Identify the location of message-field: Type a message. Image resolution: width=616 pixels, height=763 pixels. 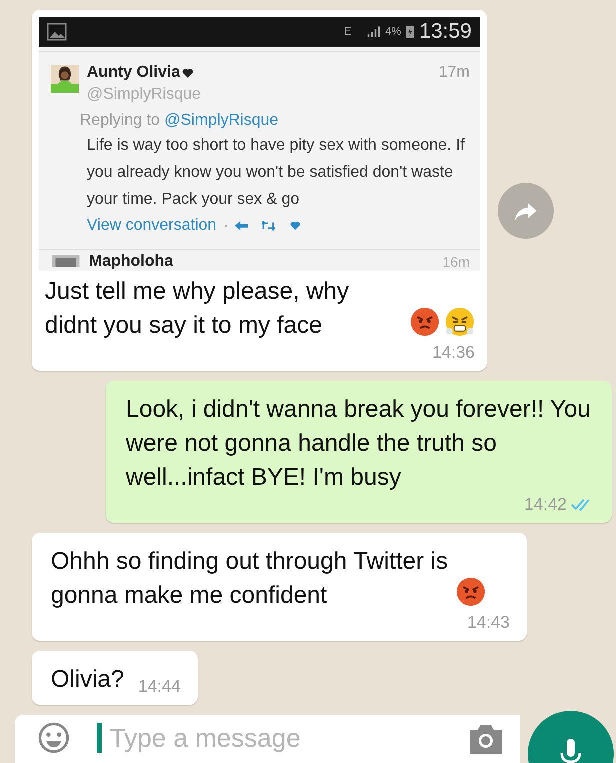
(284, 738).